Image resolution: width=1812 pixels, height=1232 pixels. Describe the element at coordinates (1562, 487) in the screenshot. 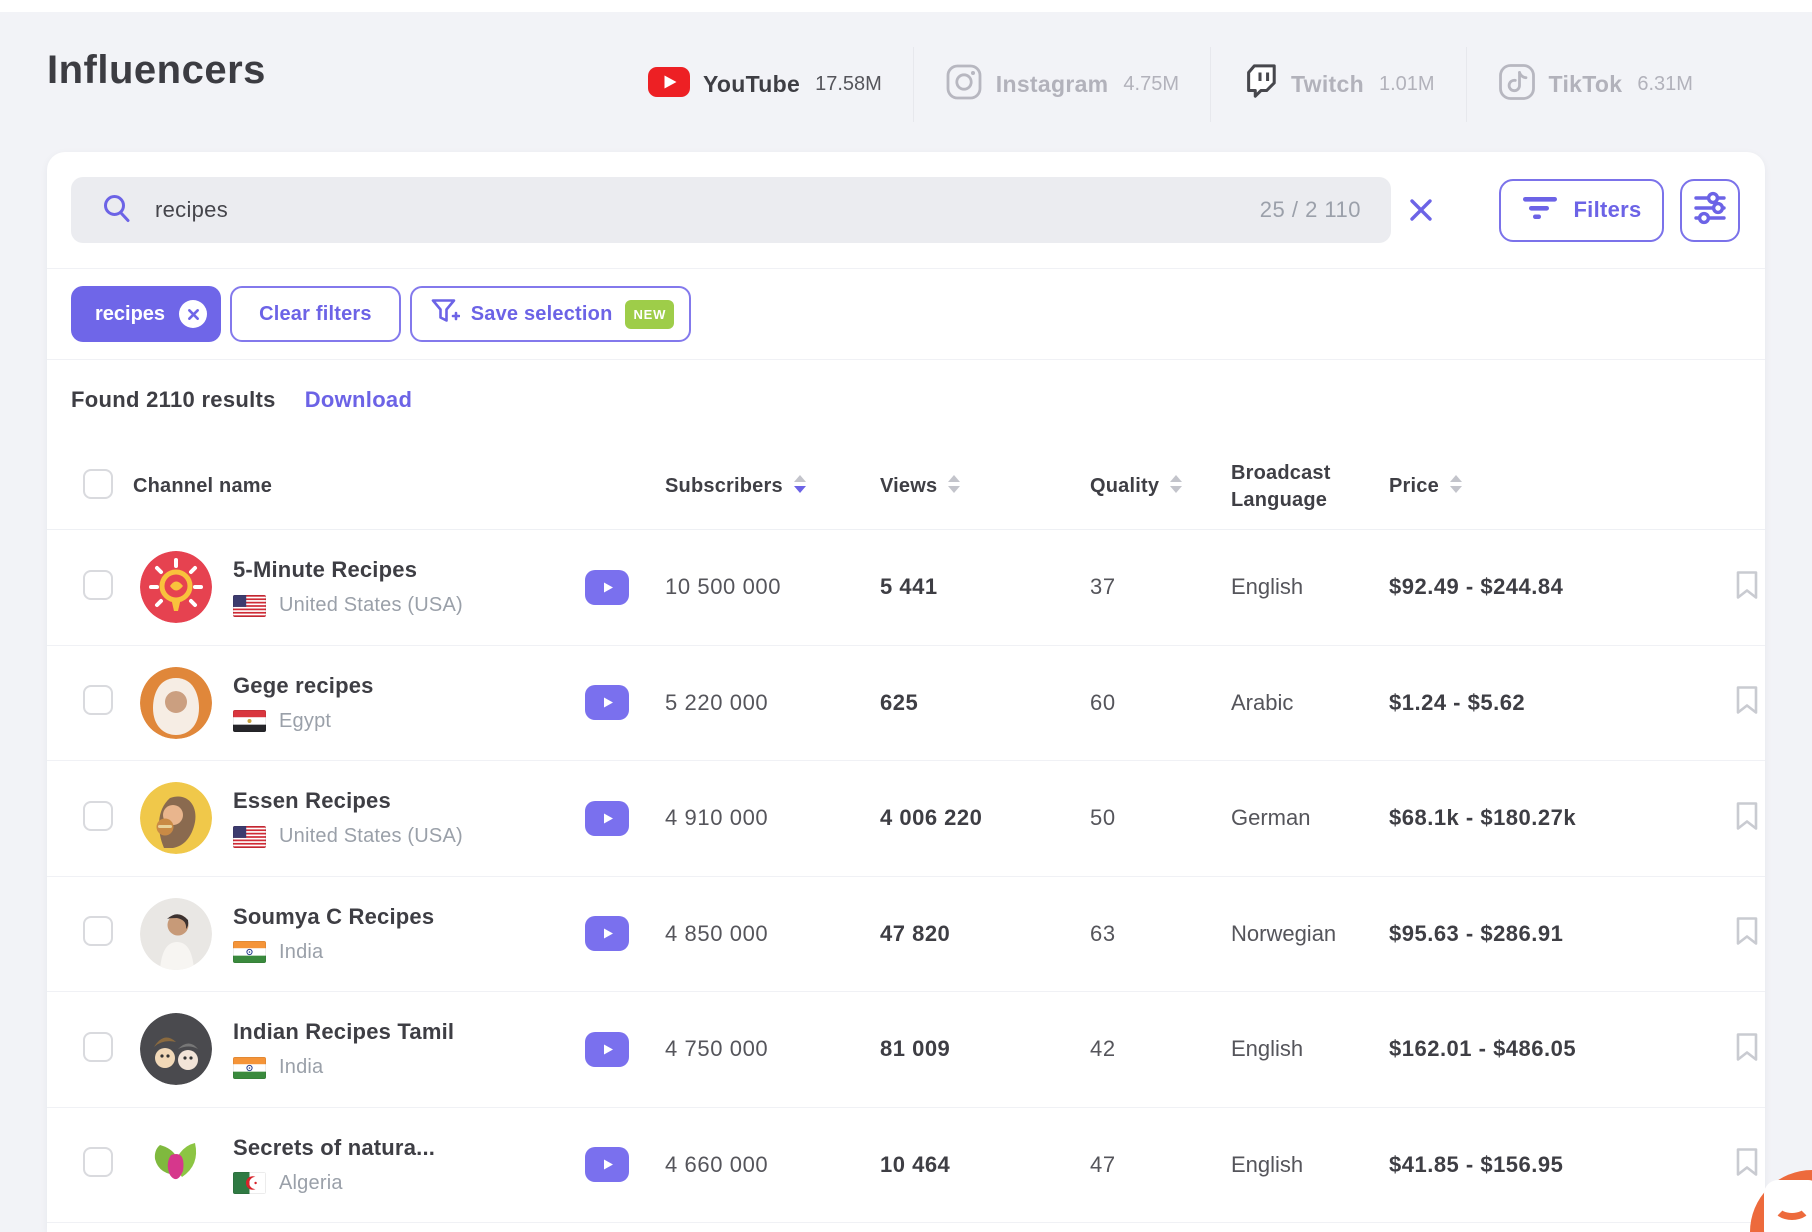

I see `column-price: Price` at that location.